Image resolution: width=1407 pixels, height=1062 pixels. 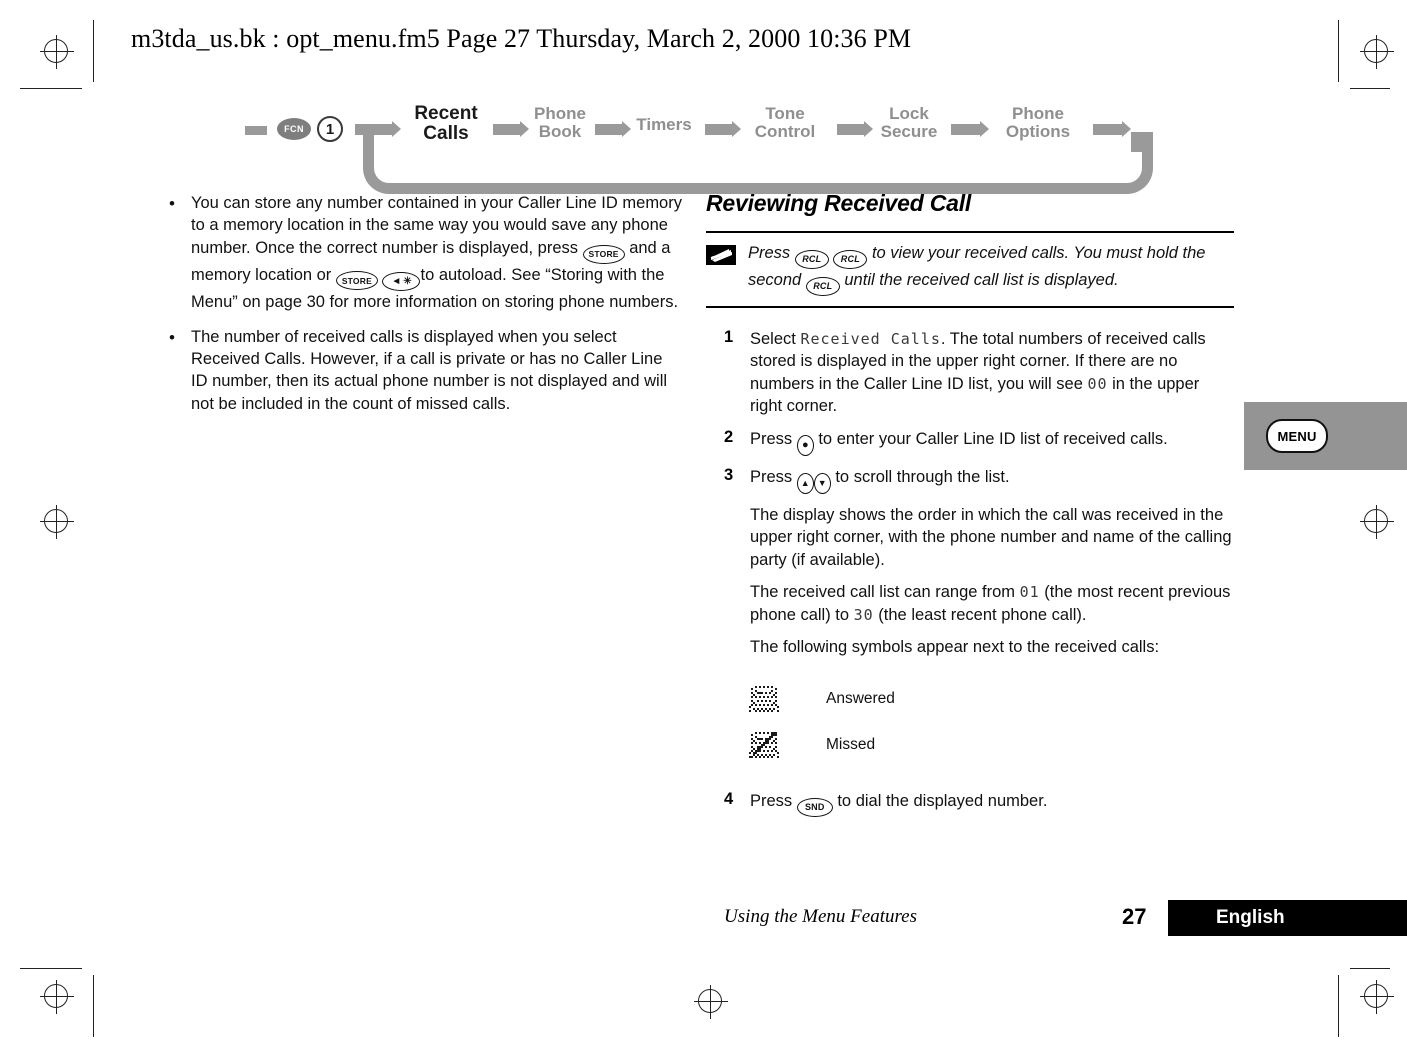 I want to click on step-3: 3 Press ▲ ▼ to scroll through the list., so click(x=970, y=480).